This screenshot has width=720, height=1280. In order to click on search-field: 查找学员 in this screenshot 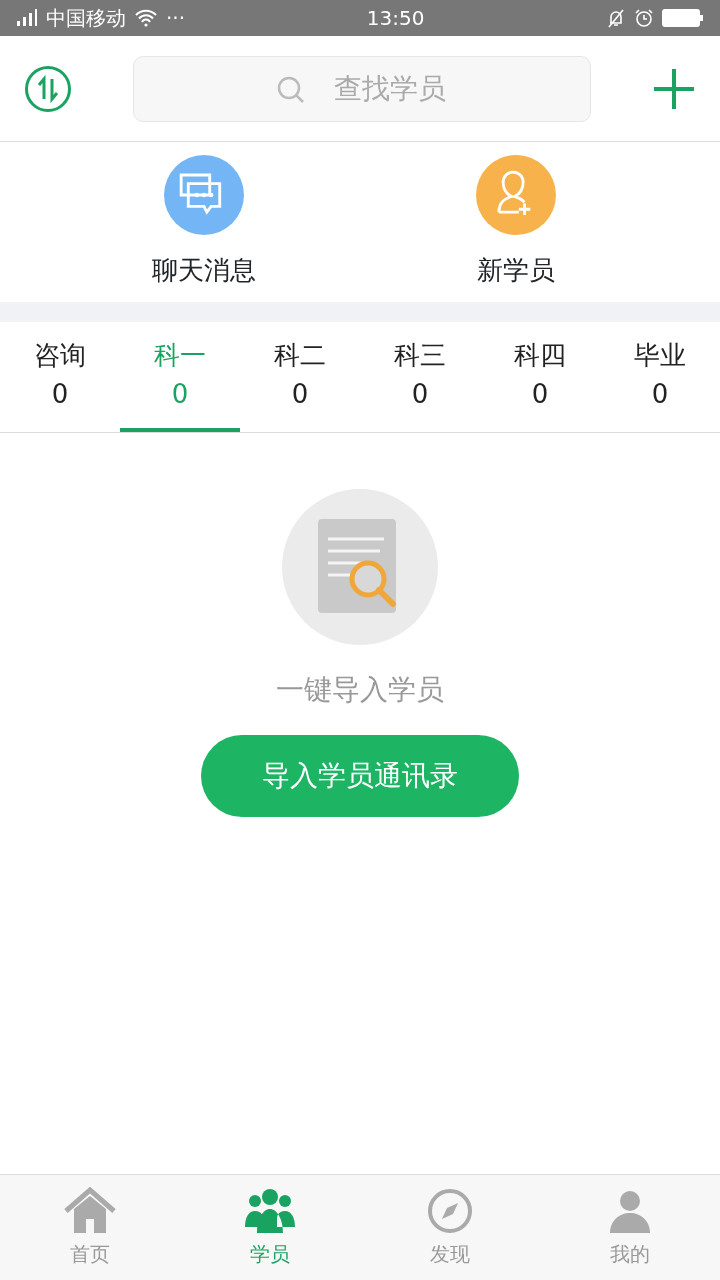, I will do `click(362, 88)`.